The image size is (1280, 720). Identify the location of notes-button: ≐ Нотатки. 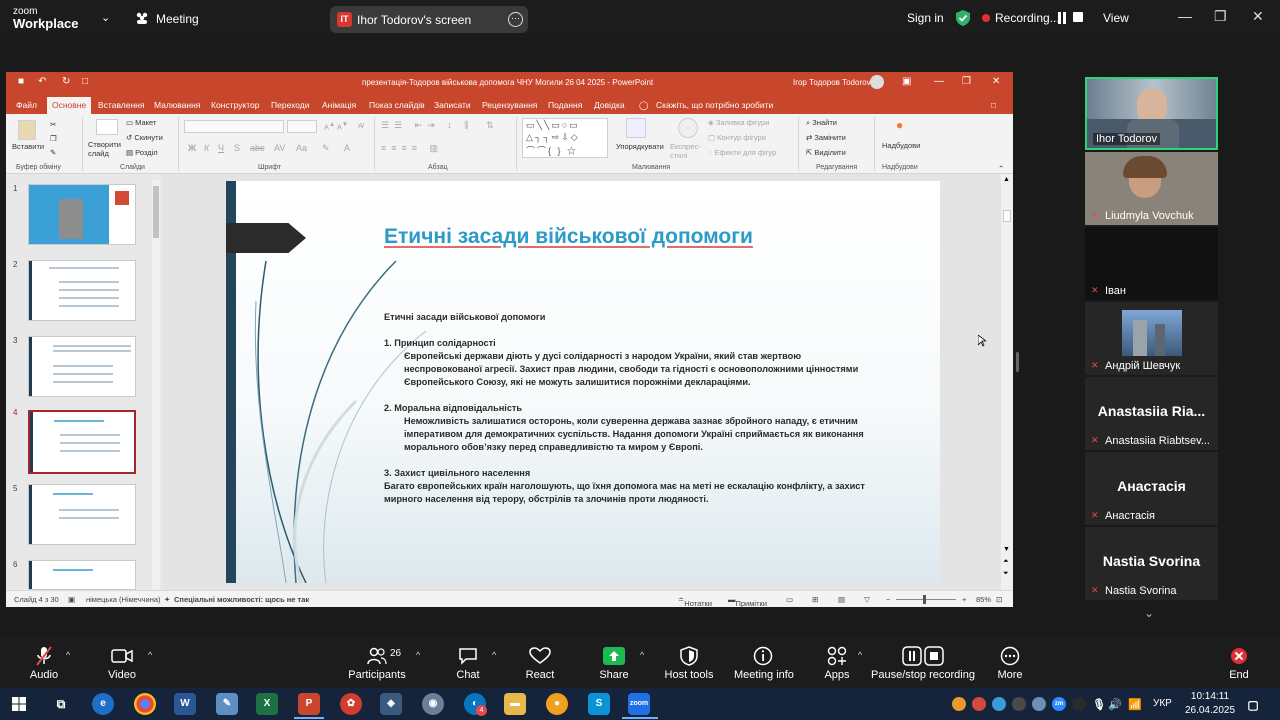
(695, 601).